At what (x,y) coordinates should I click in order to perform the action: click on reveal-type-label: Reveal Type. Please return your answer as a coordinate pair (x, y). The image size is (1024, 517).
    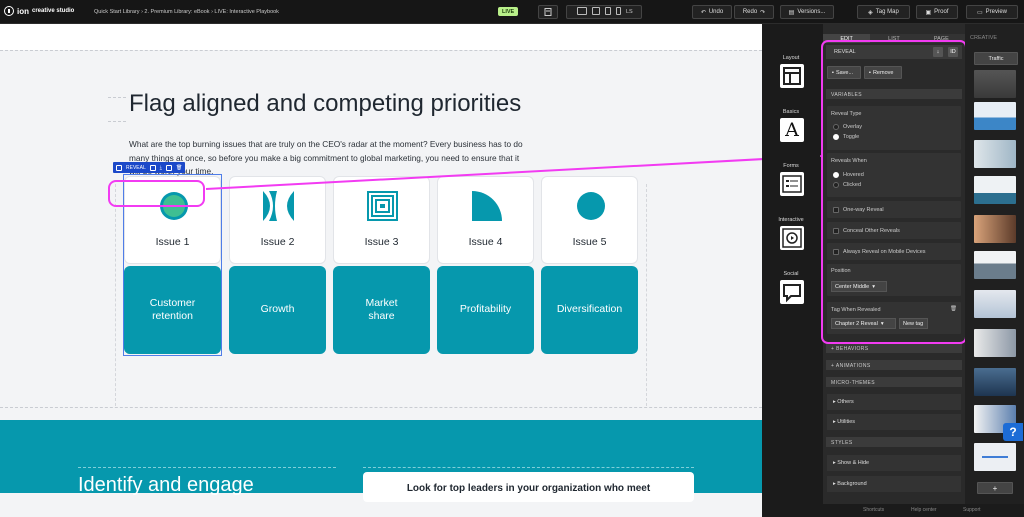
    Looking at the image, I should click on (846, 114).